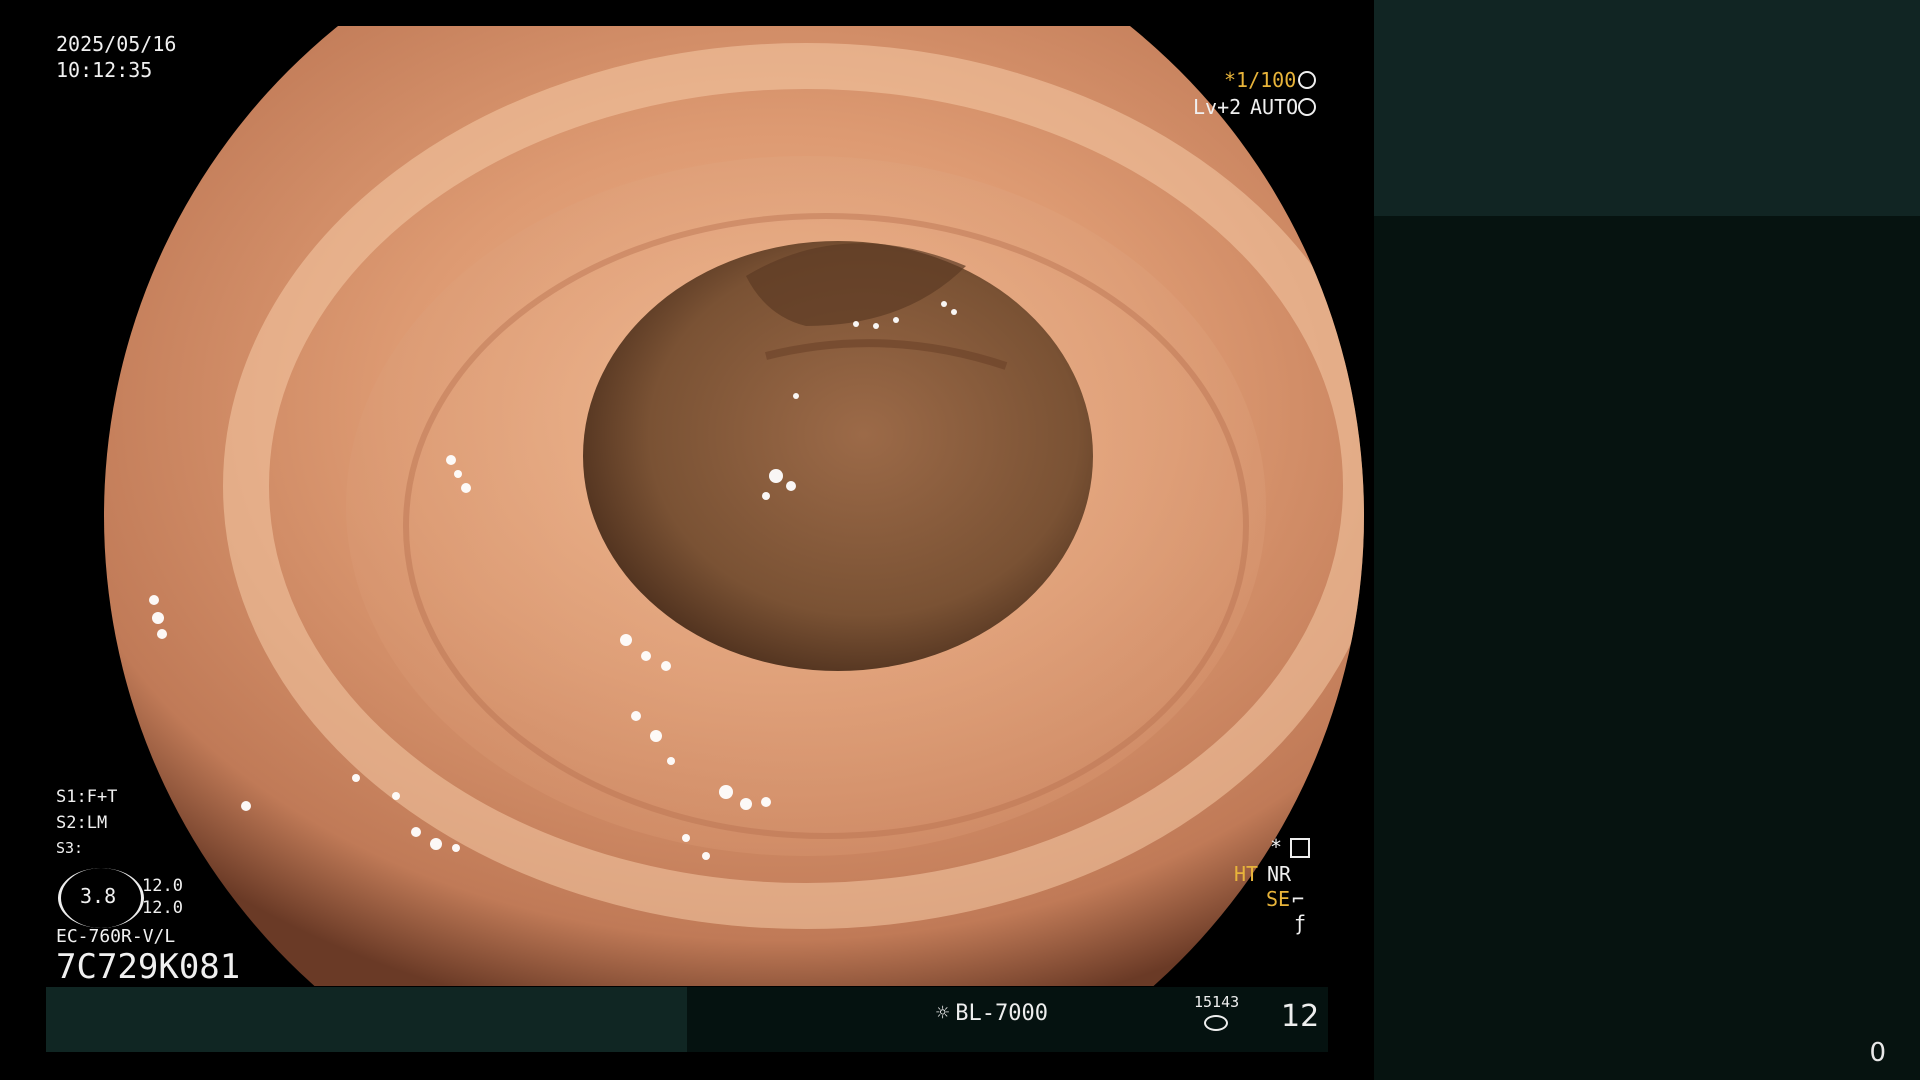 The height and width of the screenshot is (1080, 1920). Describe the element at coordinates (1307, 107) in the screenshot. I see `iris-icon` at that location.